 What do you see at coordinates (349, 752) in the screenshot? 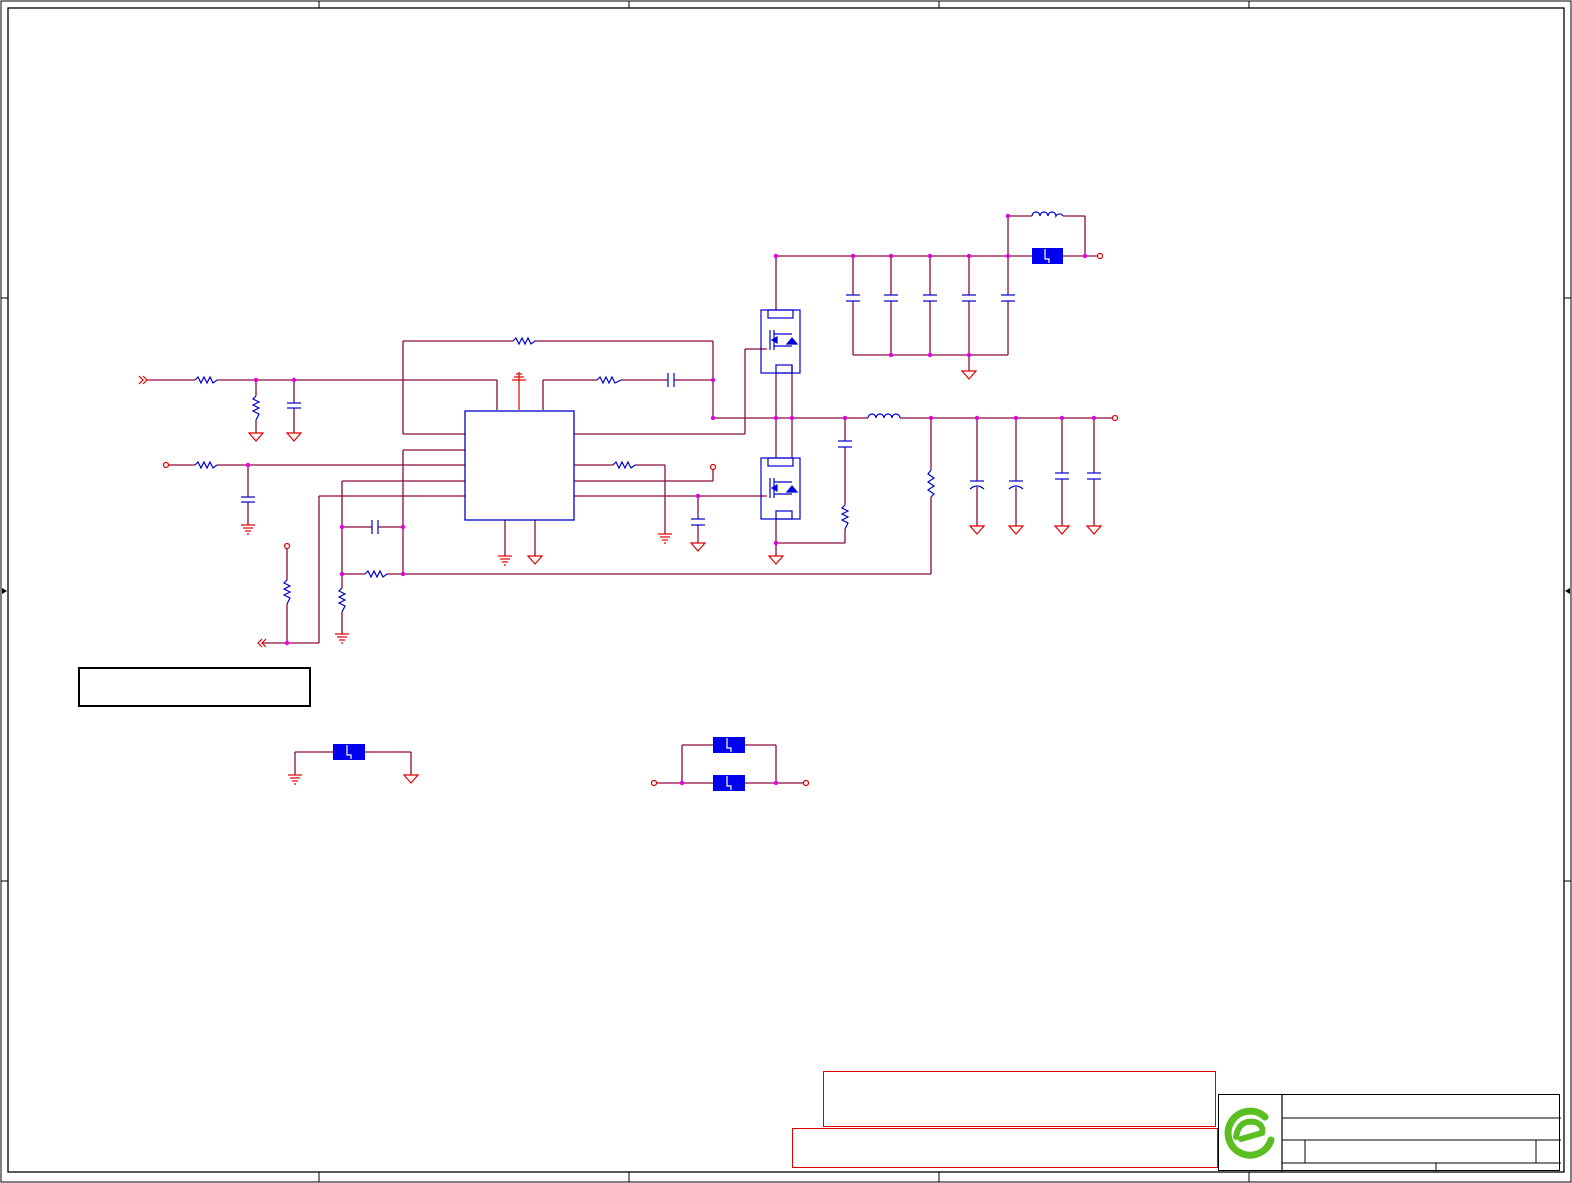
I see `jumper-j2` at bounding box center [349, 752].